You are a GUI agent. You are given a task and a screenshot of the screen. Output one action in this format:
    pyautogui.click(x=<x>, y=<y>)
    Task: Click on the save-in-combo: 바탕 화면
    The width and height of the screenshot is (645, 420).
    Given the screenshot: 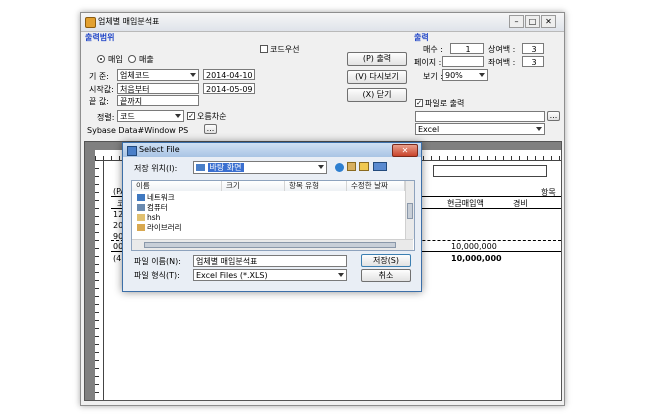 What is the action you would take?
    pyautogui.click(x=260, y=167)
    